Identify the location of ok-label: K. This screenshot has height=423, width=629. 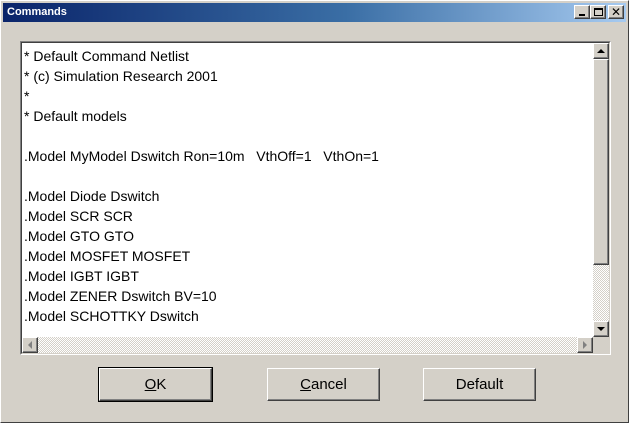
(161, 384).